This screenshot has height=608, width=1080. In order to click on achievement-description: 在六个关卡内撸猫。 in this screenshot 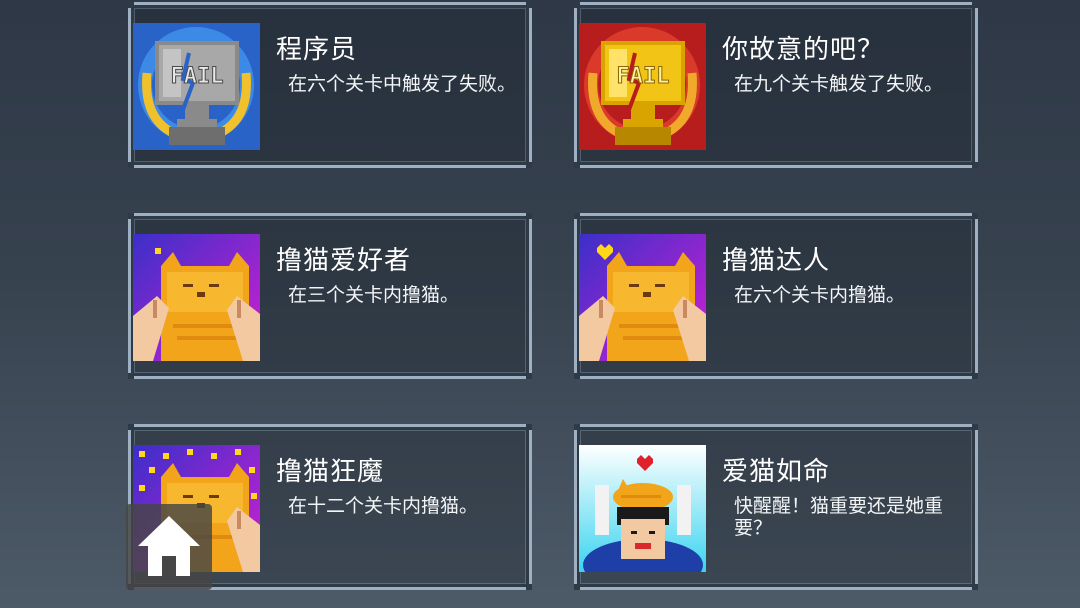, I will do `click(820, 295)`.